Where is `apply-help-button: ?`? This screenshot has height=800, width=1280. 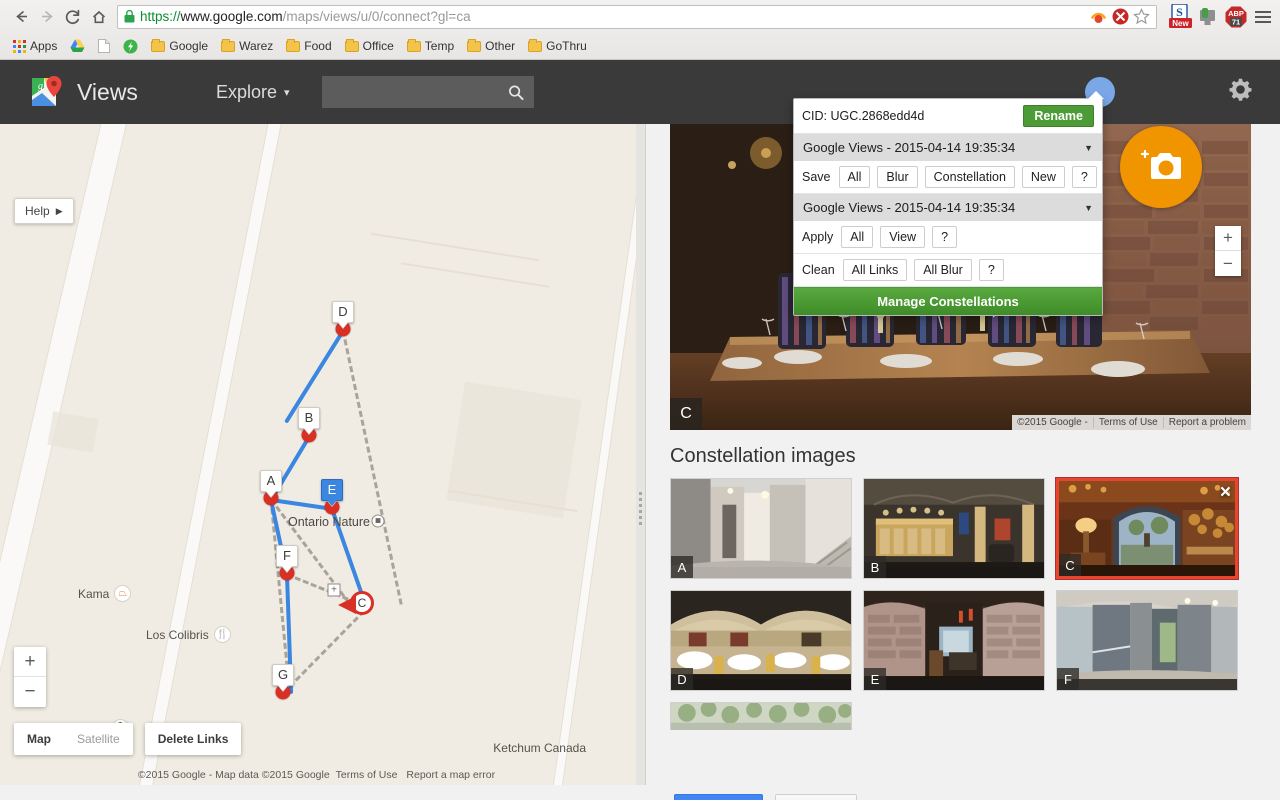
apply-help-button: ? is located at coordinates (945, 237).